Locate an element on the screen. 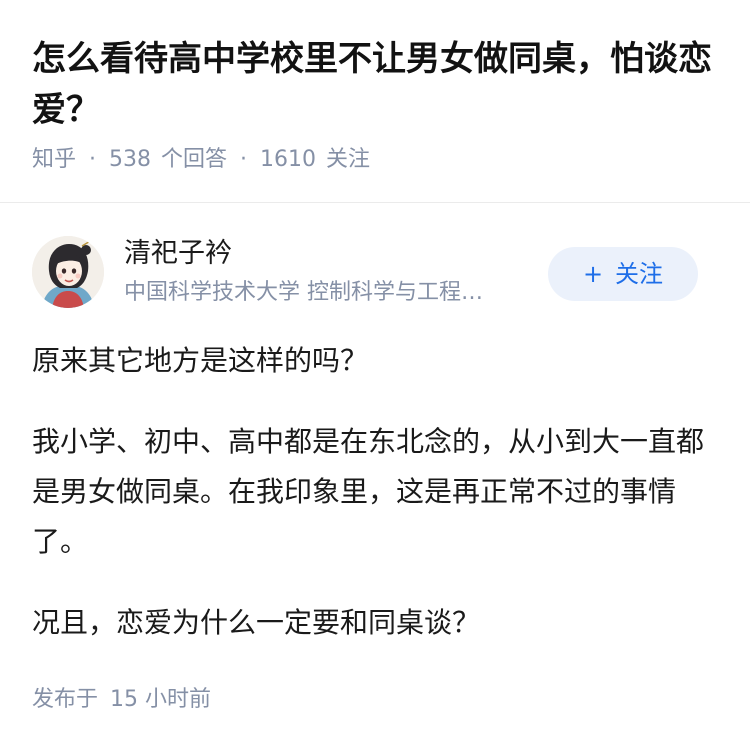  source-label: 知乎 is located at coordinates (54, 159).